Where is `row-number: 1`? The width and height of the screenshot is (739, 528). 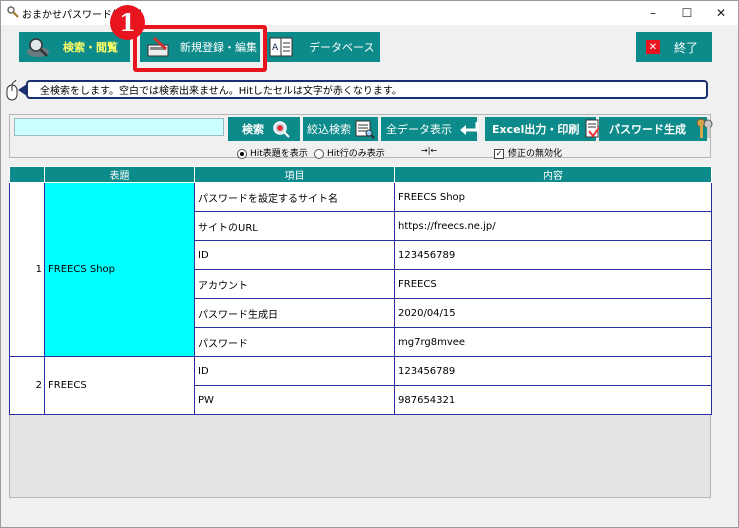
row-number: 1 is located at coordinates (27, 269).